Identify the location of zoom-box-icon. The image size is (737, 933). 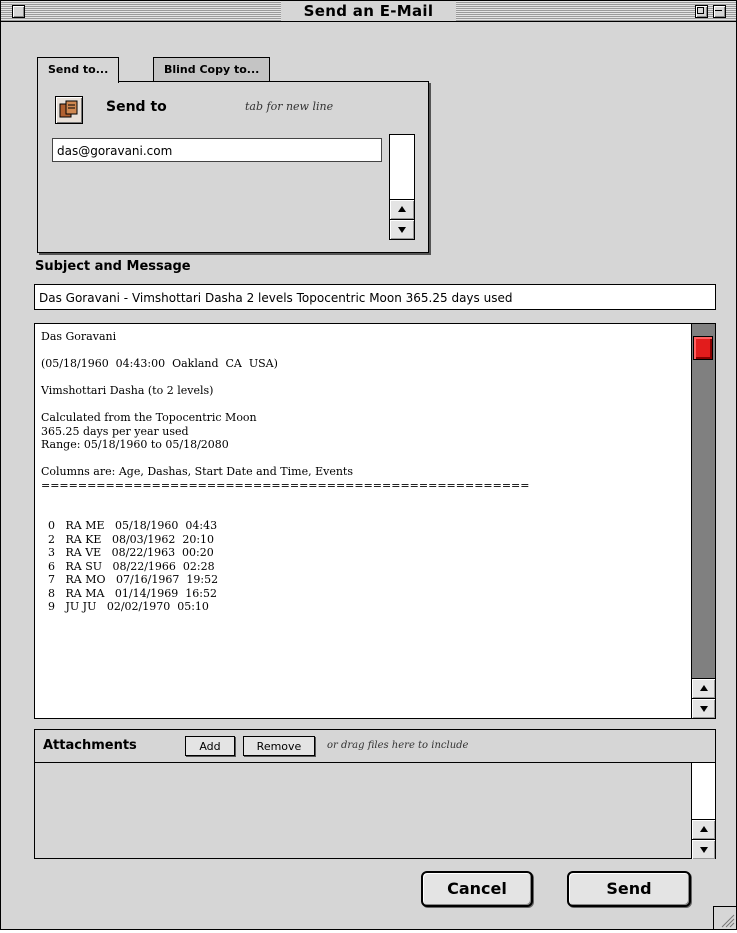
(701, 11).